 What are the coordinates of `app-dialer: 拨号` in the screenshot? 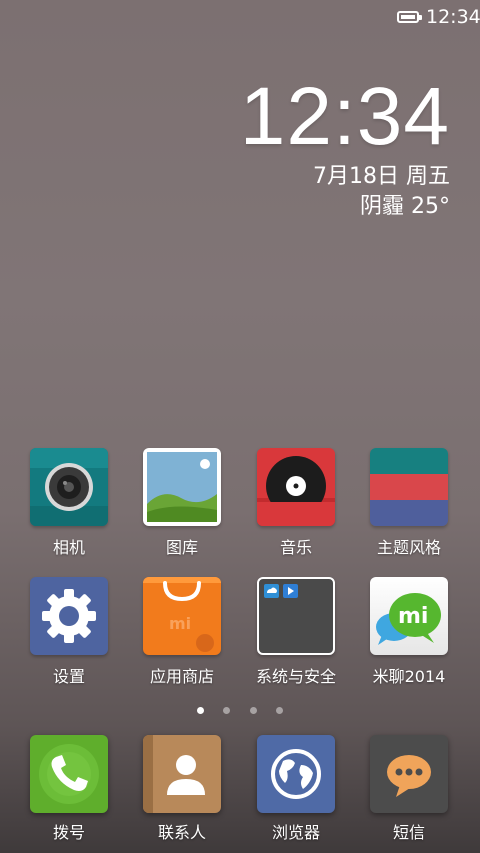 It's located at (69, 789).